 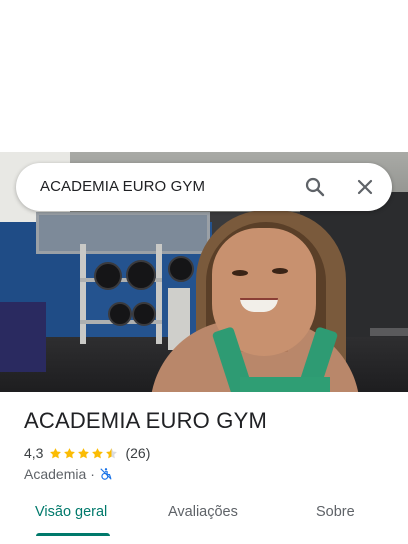 I want to click on search-bar: ACADEMIA EURO GYM, so click(x=204, y=187).